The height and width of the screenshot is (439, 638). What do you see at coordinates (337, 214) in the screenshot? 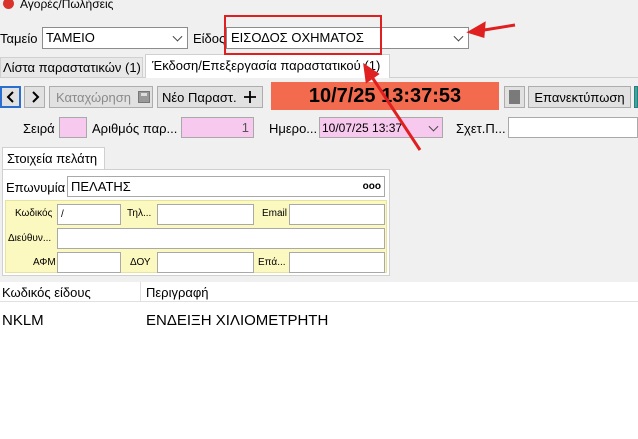
I see `email-field` at bounding box center [337, 214].